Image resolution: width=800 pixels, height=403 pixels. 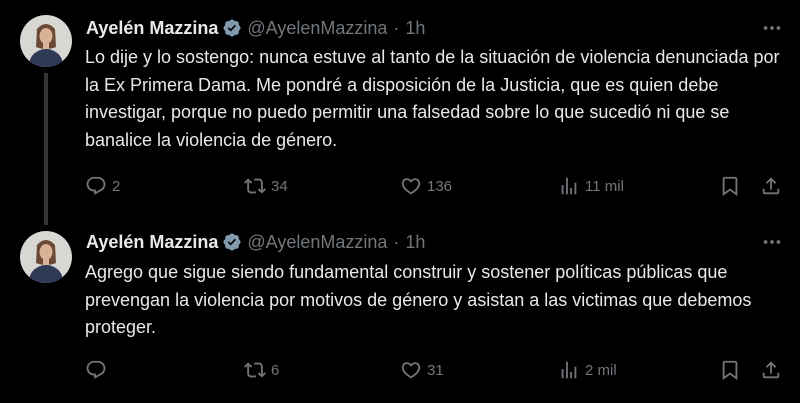 I want to click on reply-count: 2, so click(x=116, y=186).